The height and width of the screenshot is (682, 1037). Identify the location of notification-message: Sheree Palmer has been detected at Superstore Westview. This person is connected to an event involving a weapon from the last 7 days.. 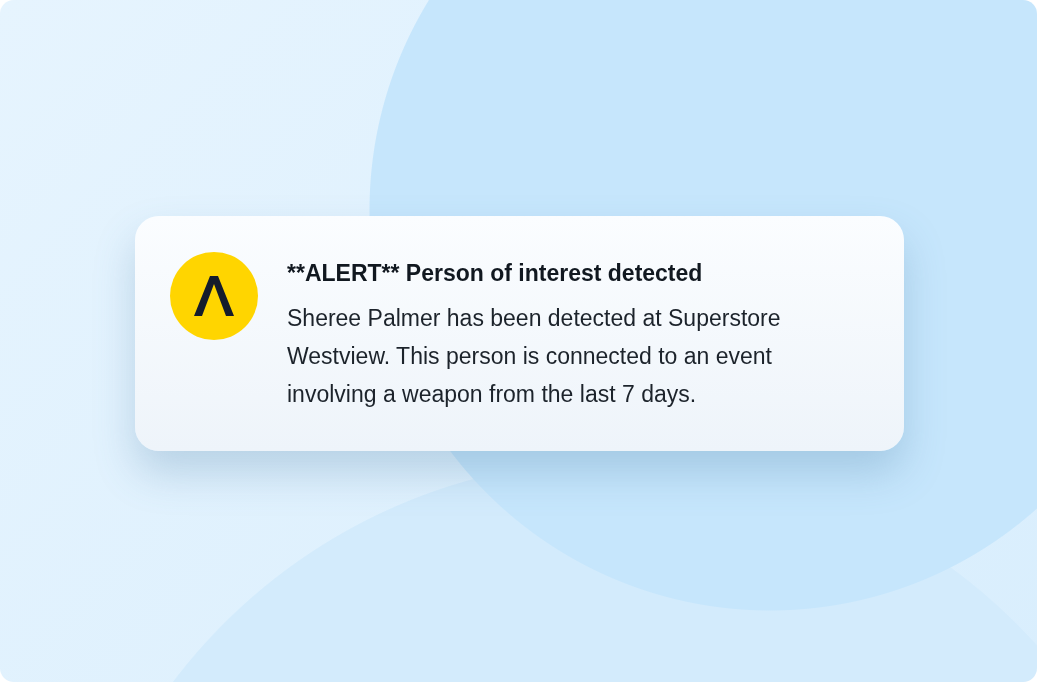
(534, 356).